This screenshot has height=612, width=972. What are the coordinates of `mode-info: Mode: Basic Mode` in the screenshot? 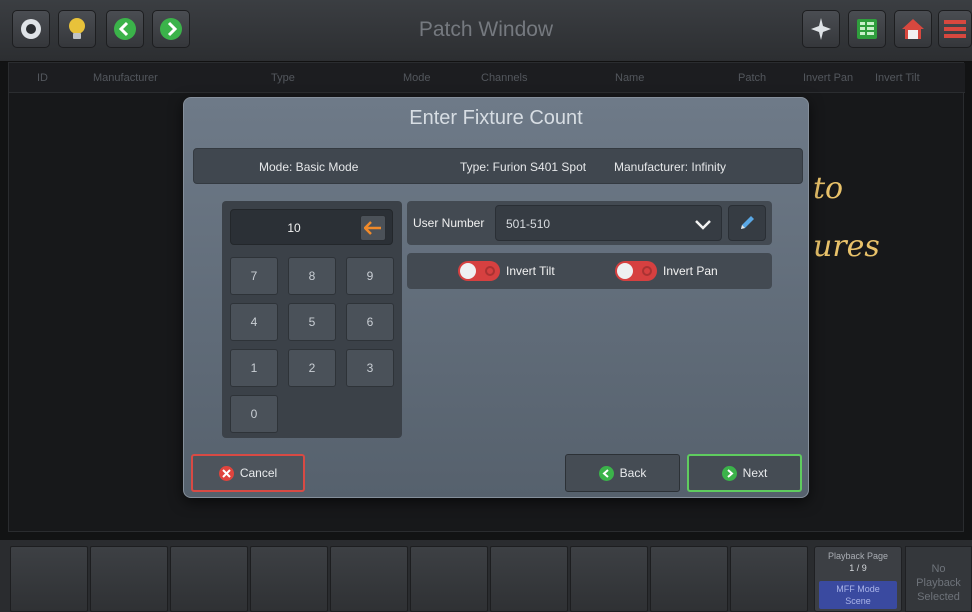 It's located at (309, 167).